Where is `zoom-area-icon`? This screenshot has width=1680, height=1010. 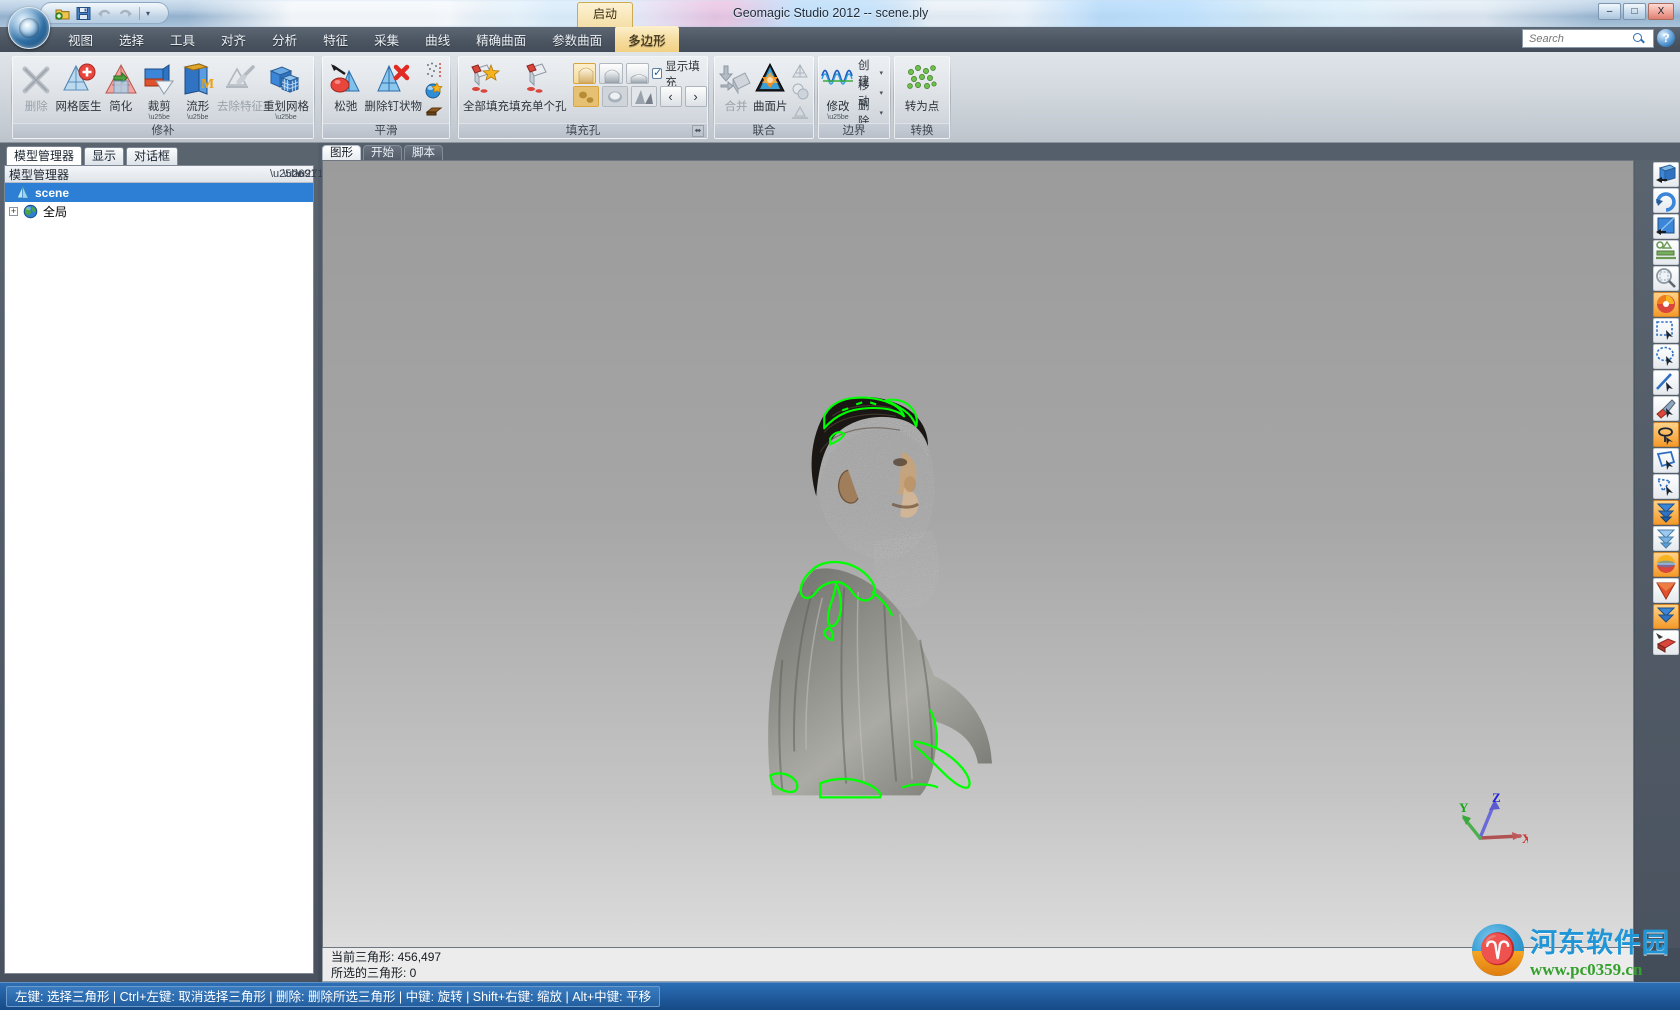 zoom-area-icon is located at coordinates (1666, 278).